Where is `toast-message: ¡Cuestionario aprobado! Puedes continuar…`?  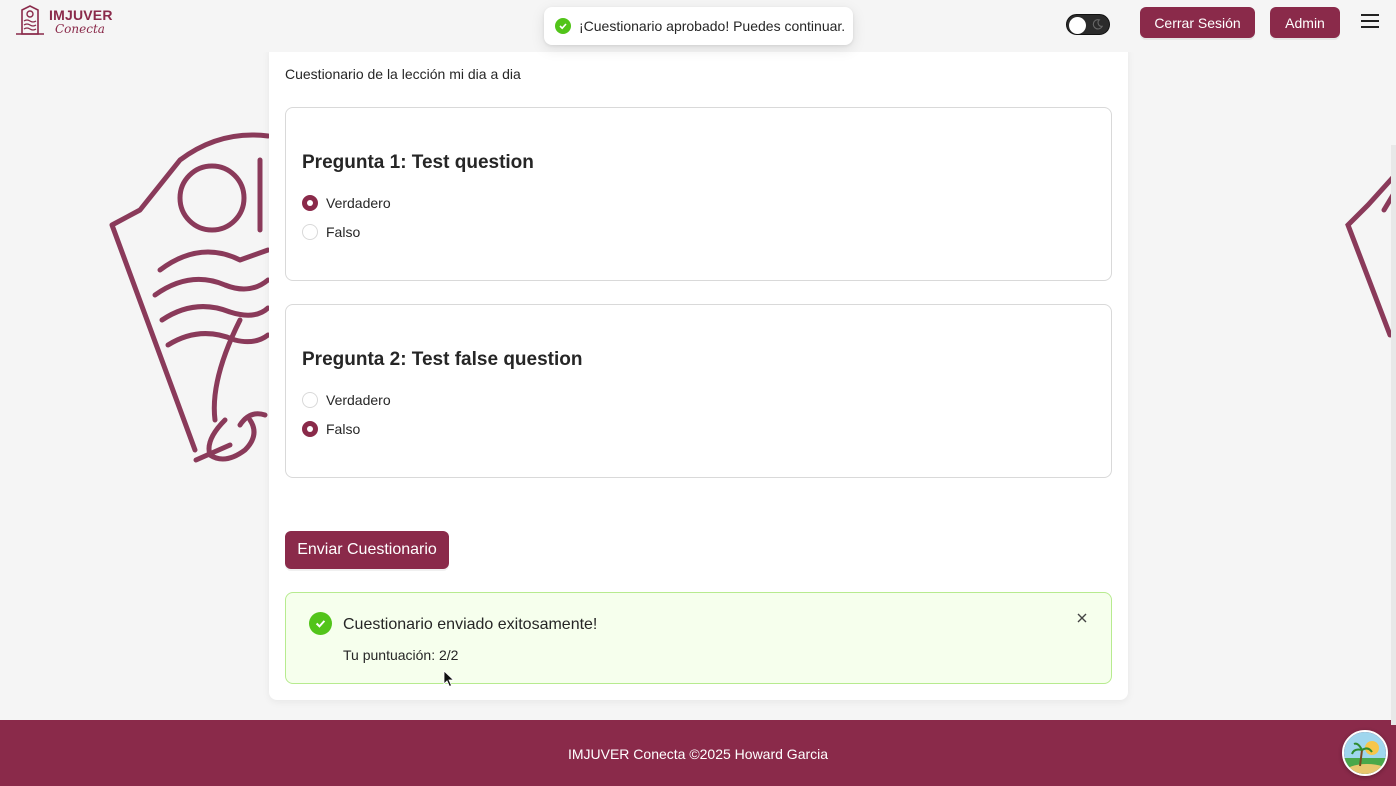 toast-message: ¡Cuestionario aprobado! Puedes continuar… is located at coordinates (712, 26).